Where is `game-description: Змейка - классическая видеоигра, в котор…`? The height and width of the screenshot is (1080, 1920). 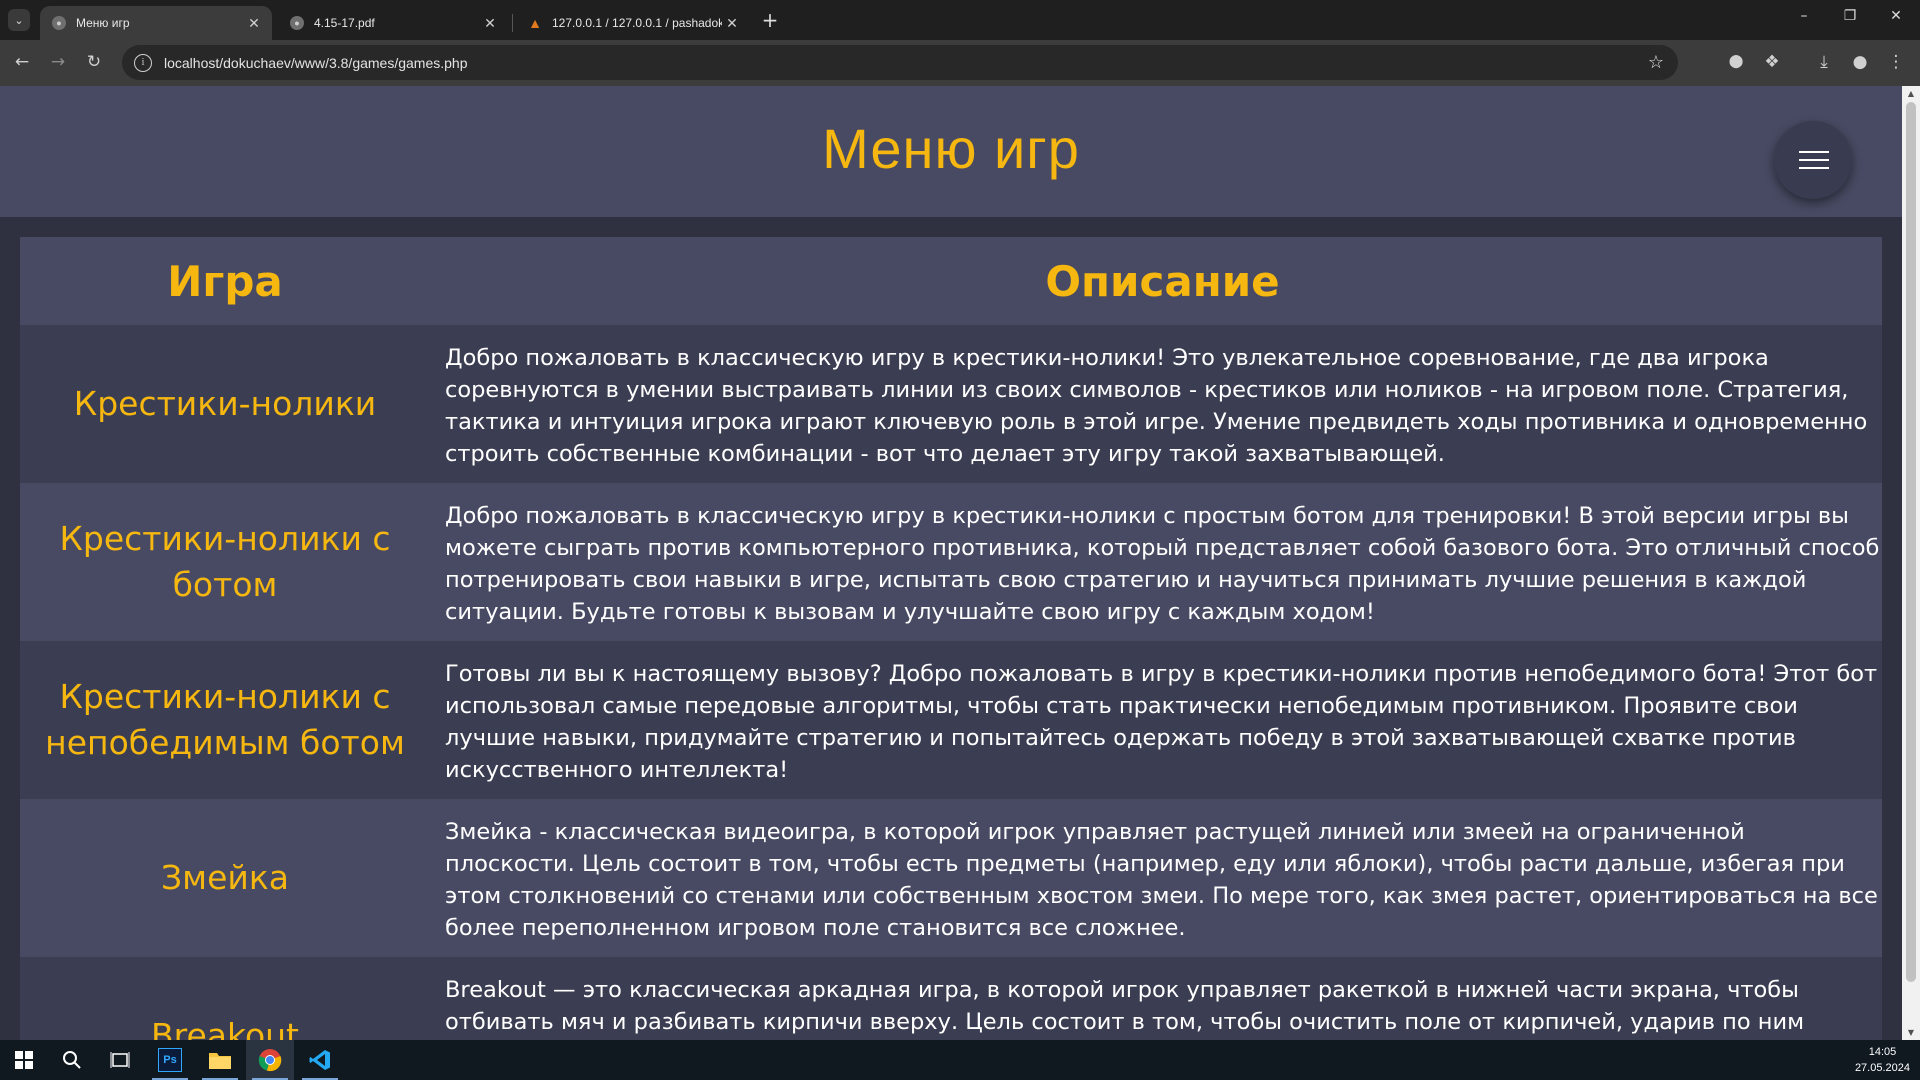 game-description: Змейка - классическая видеоигра, в котор… is located at coordinates (1161, 880).